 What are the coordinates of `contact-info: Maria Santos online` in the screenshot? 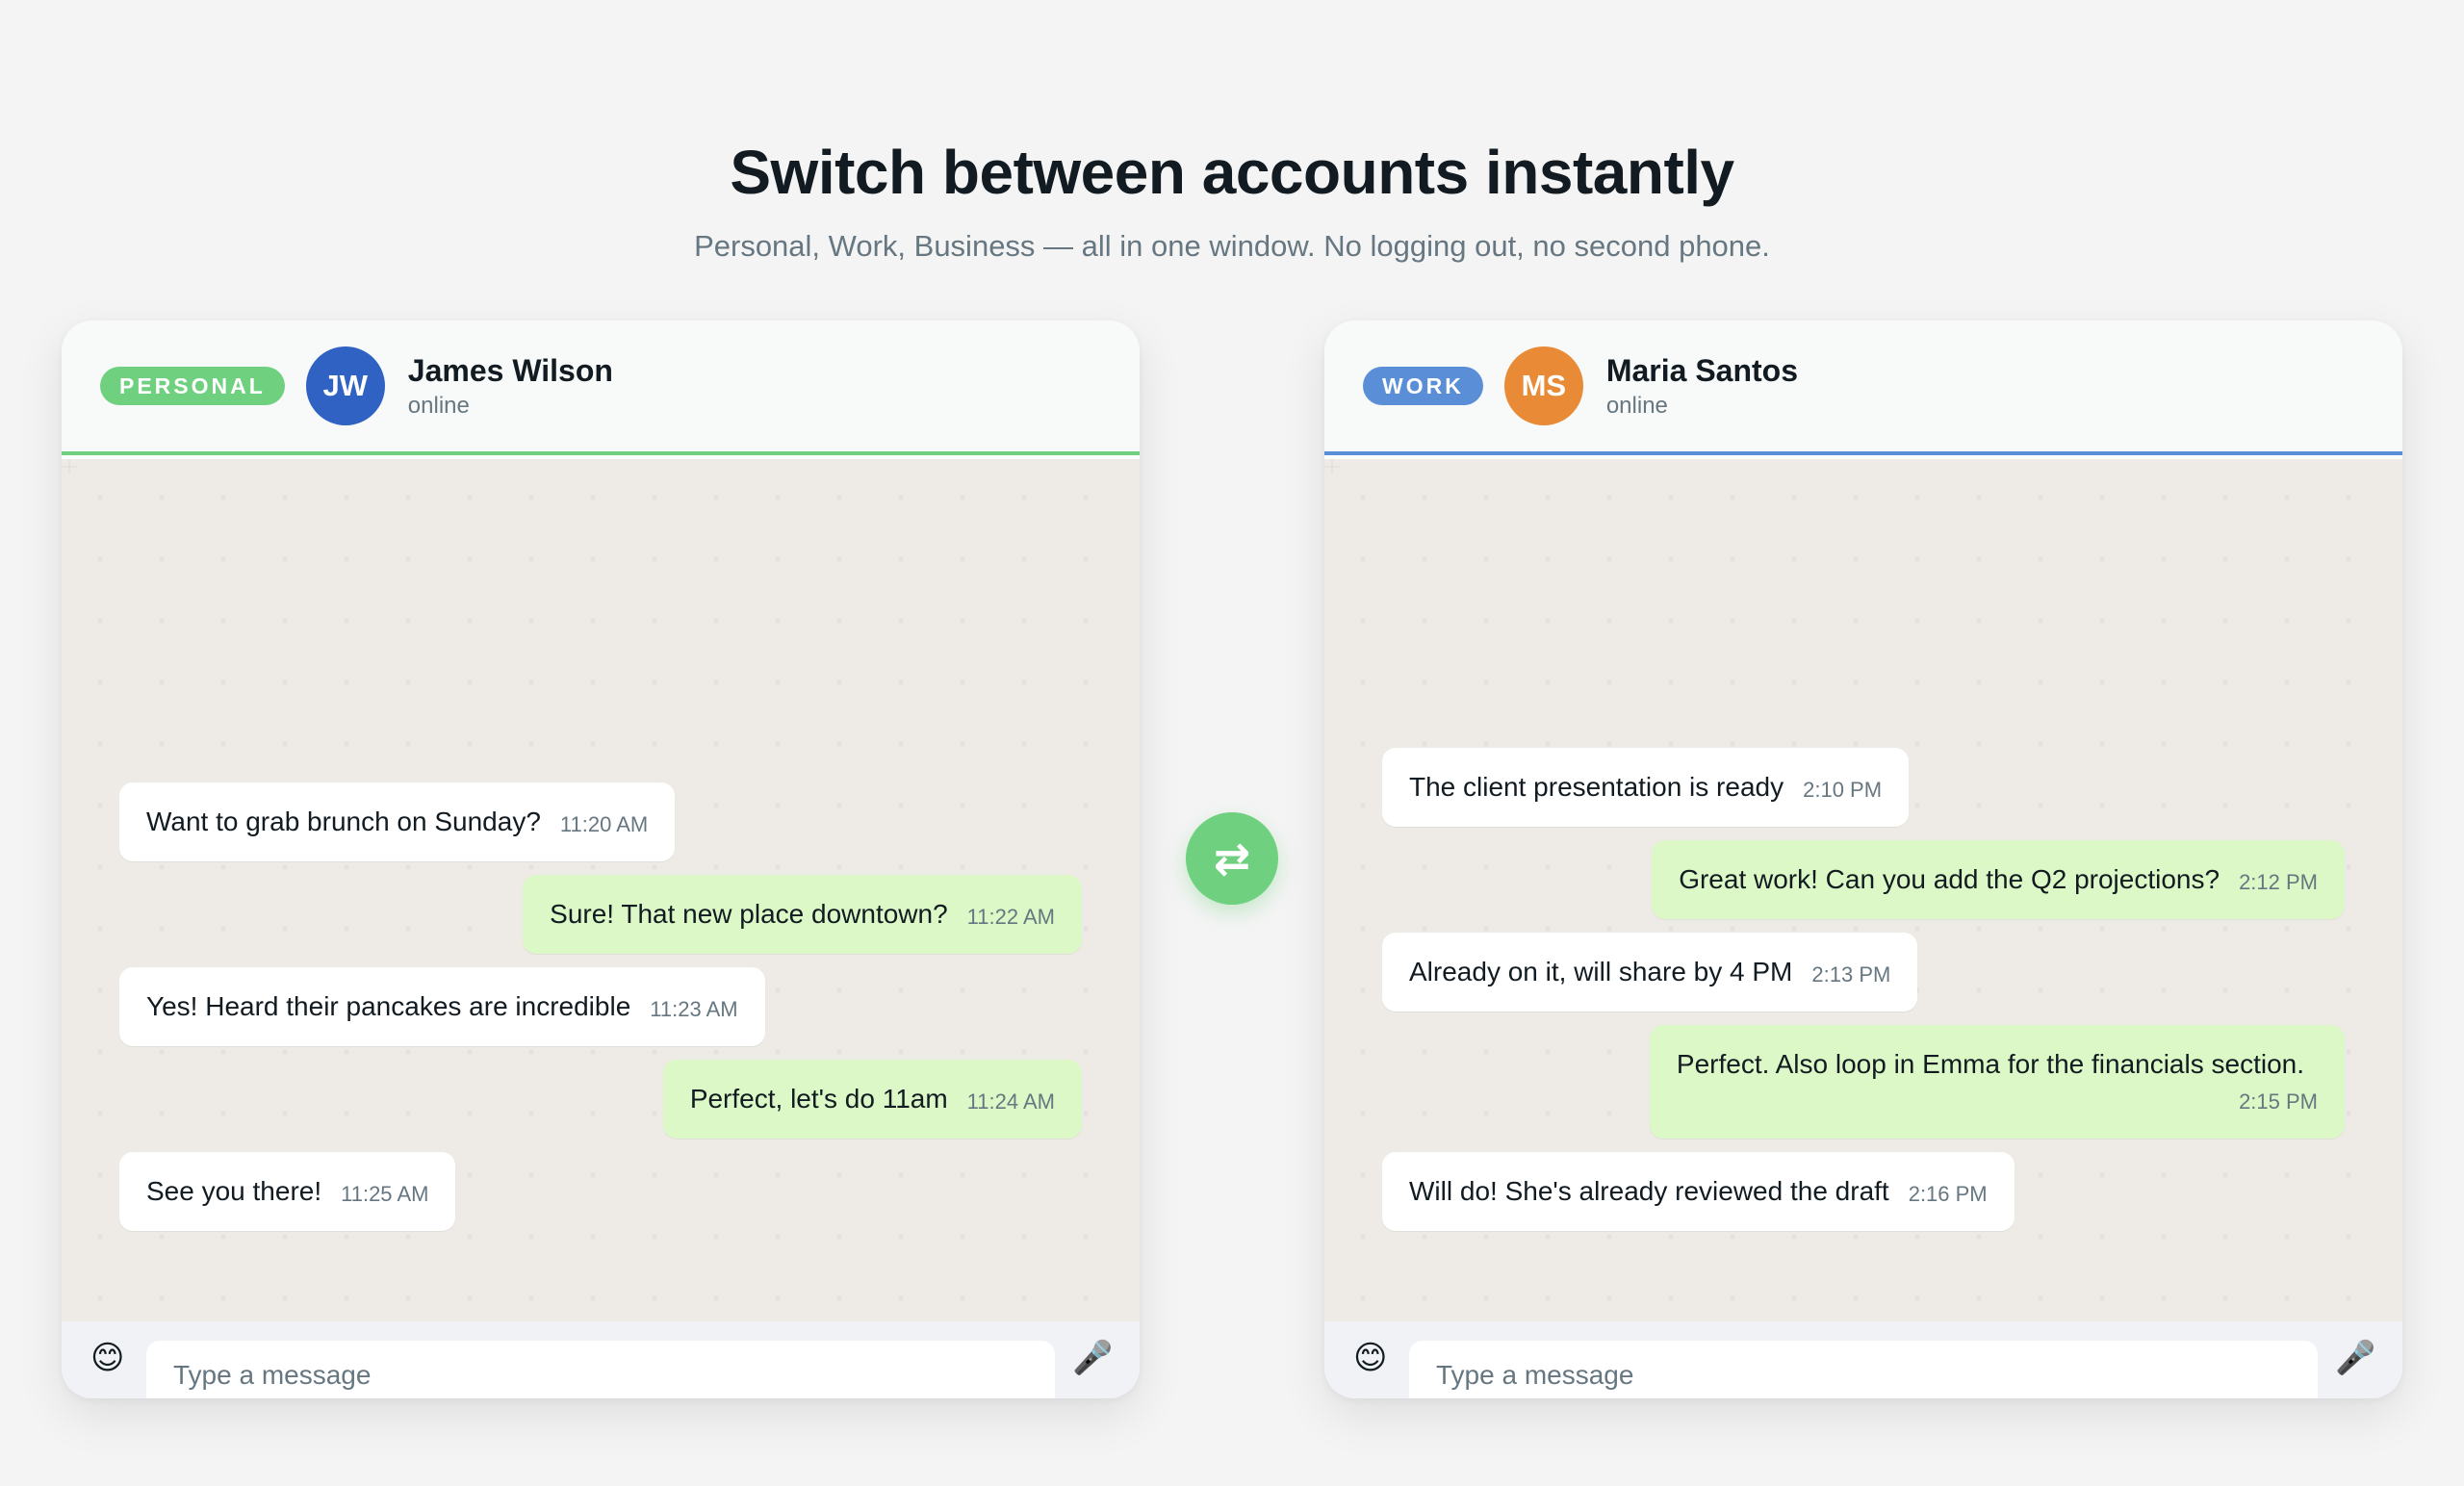 It's located at (1702, 386).